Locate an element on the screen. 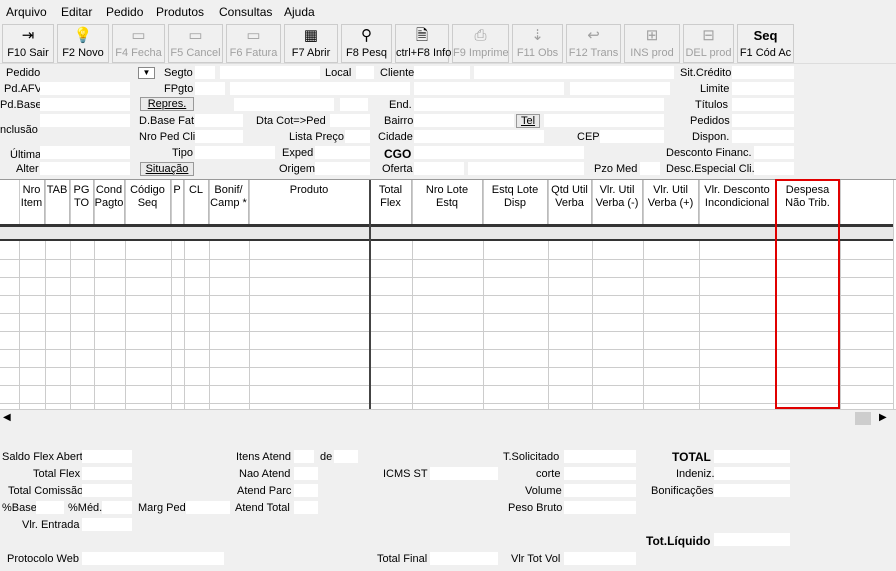 This screenshot has height=571, width=896. label-cidade: Cidade is located at coordinates (395, 137).